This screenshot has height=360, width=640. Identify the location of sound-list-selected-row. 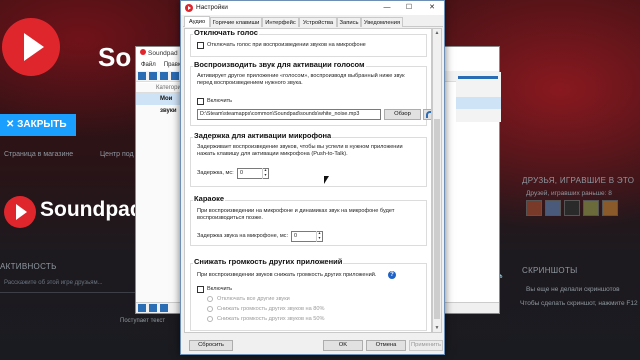
(478, 103).